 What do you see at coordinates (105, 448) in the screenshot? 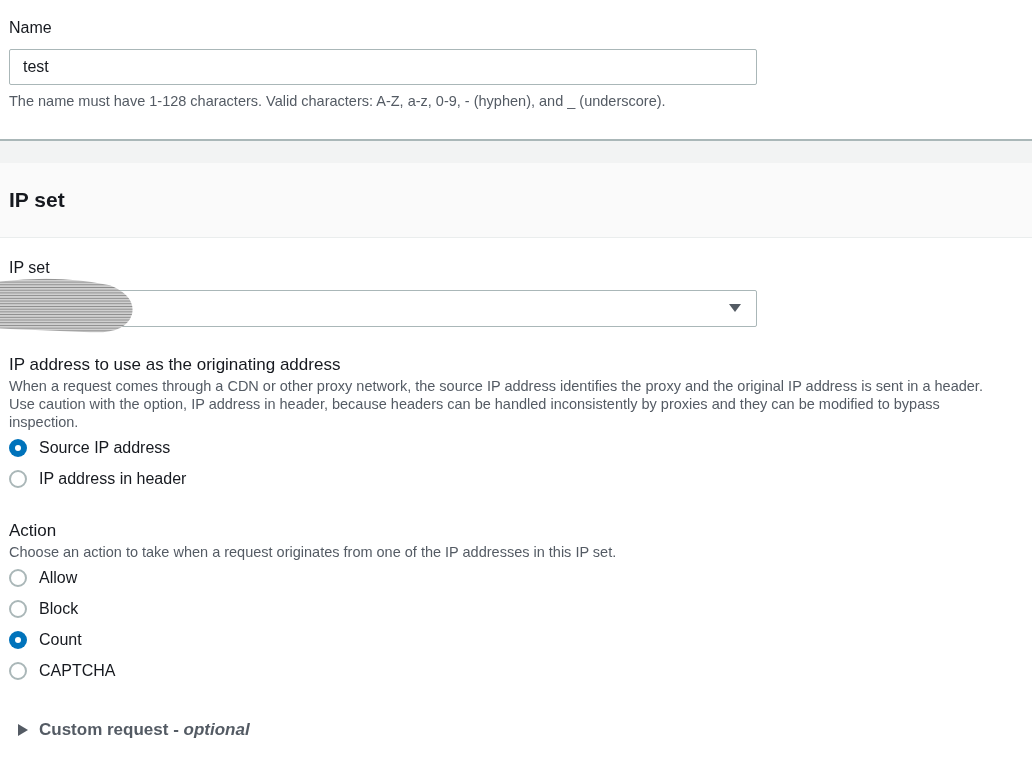
I see `radio-label: Source IP address` at bounding box center [105, 448].